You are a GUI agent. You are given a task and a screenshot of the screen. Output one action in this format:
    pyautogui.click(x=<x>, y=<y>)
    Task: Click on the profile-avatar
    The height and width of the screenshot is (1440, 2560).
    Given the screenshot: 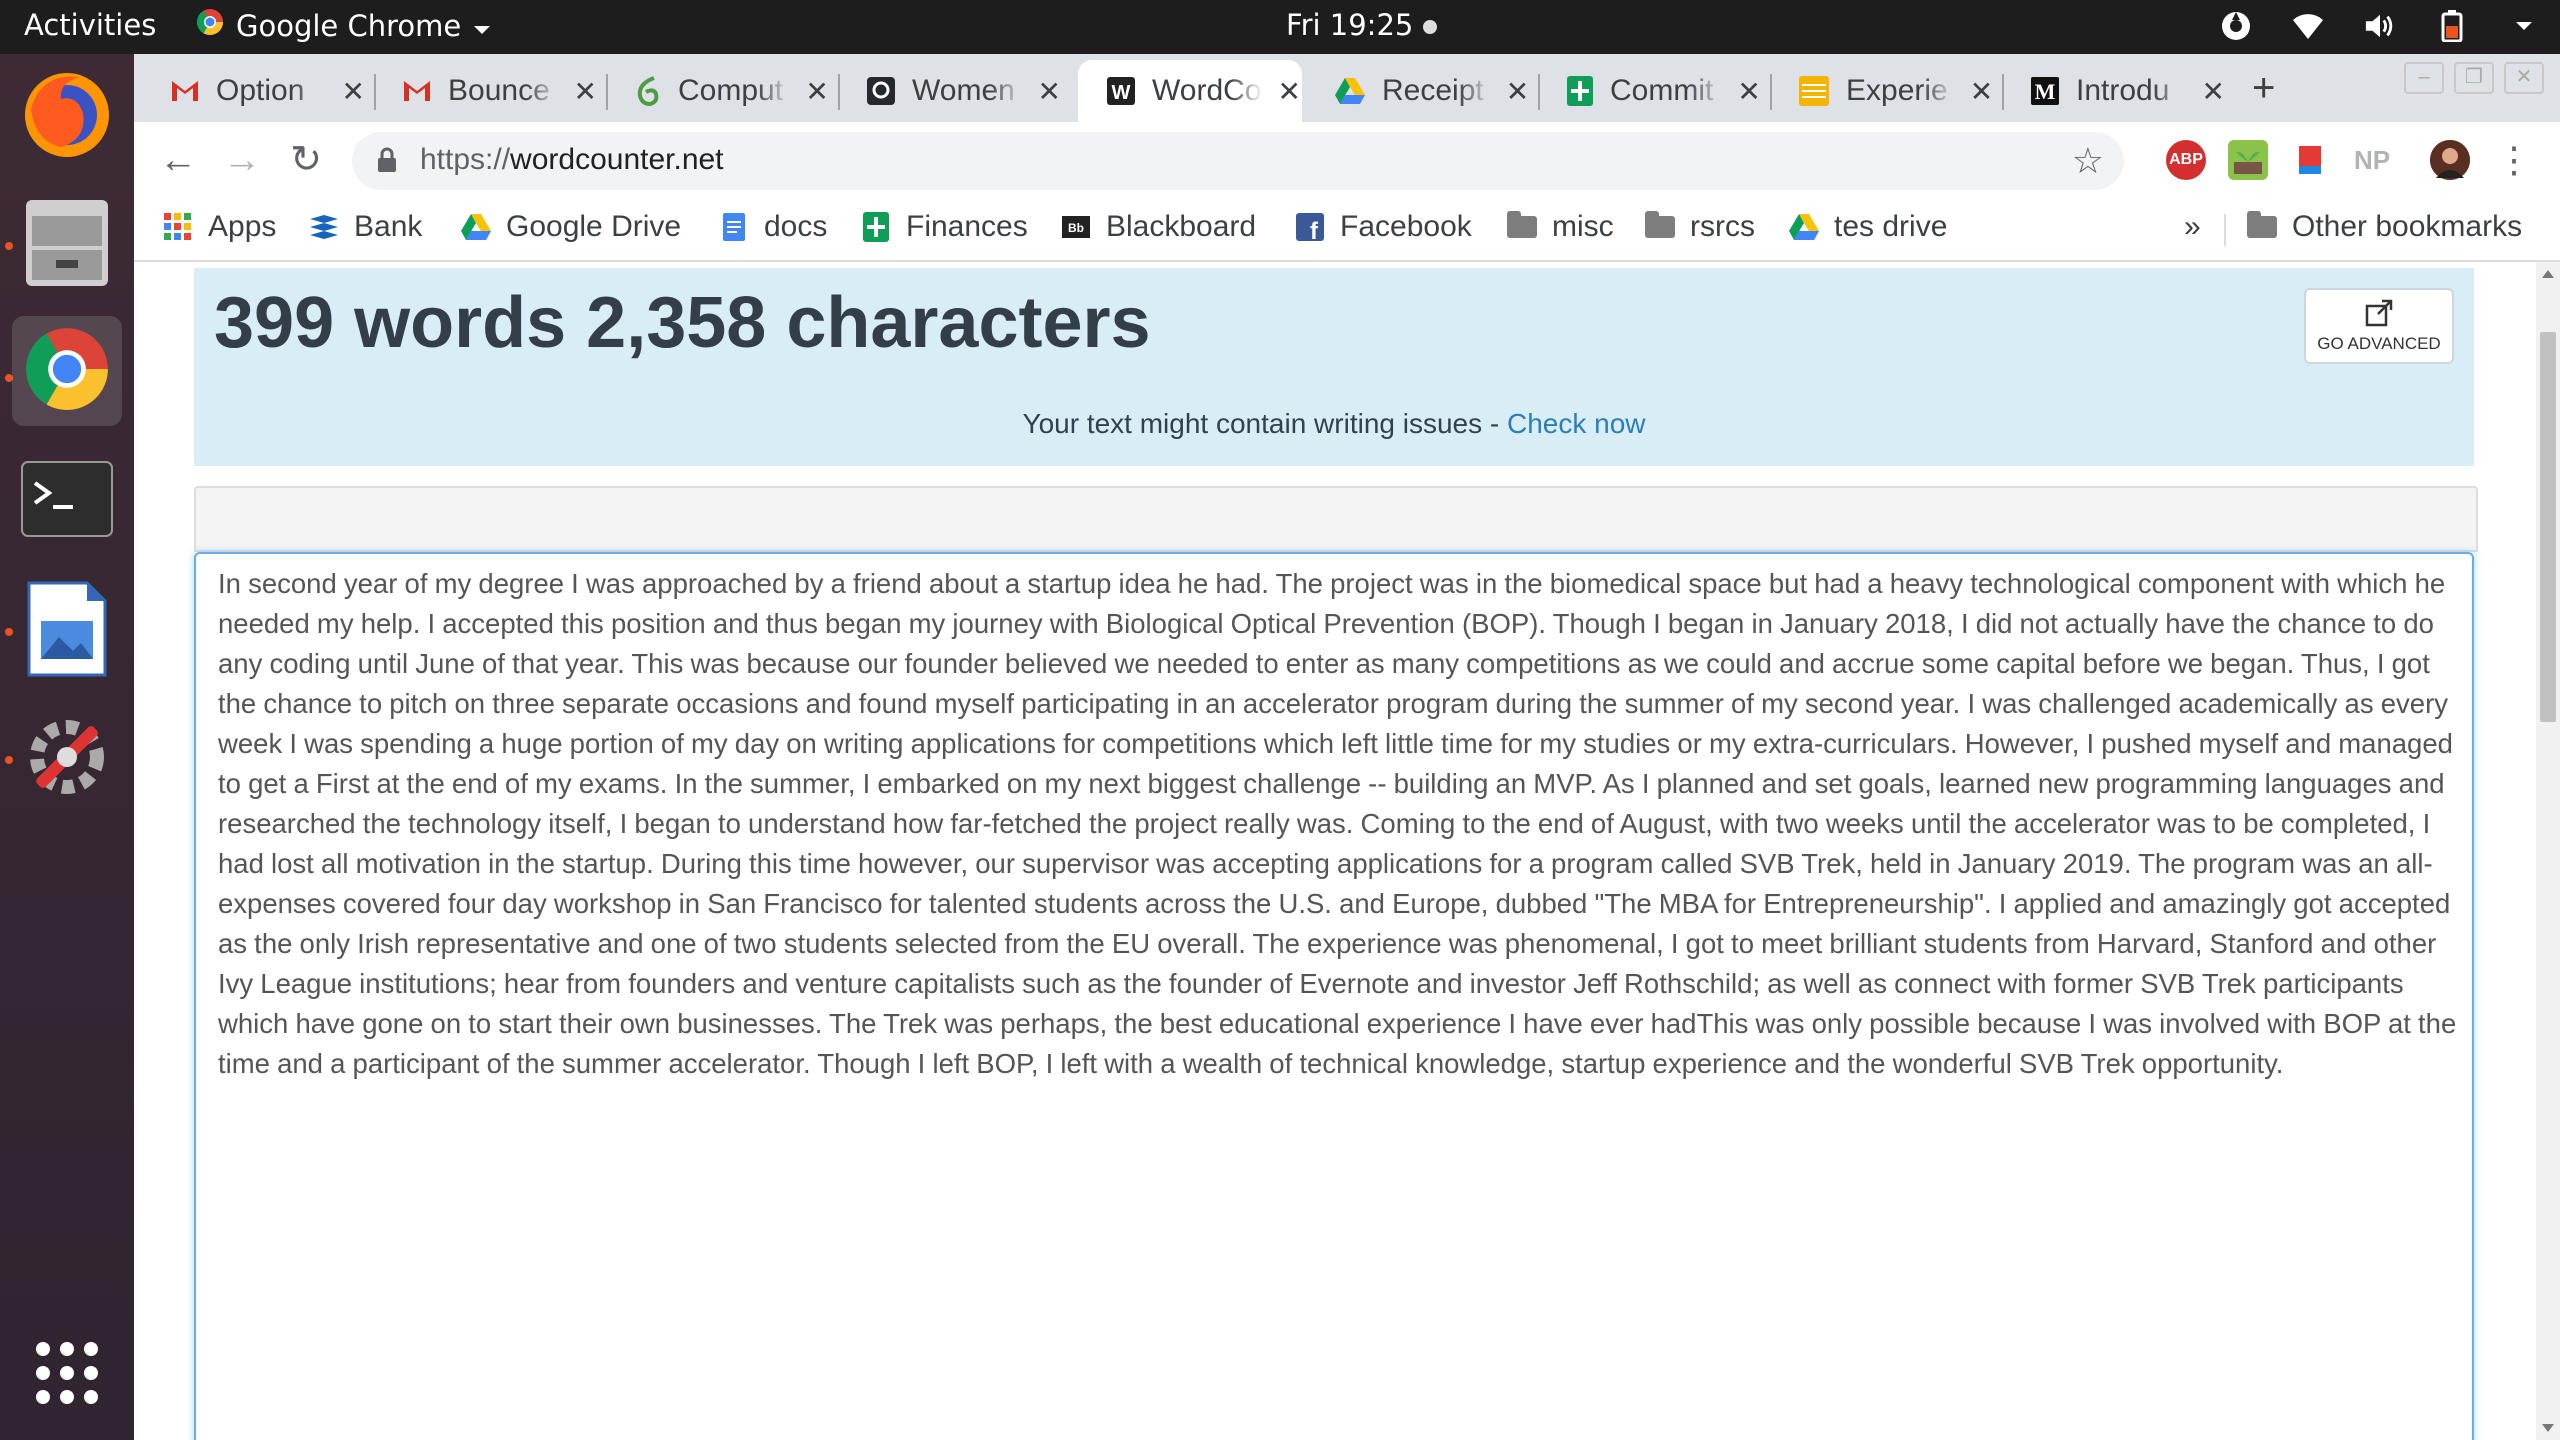 What is the action you would take?
    pyautogui.click(x=2450, y=160)
    